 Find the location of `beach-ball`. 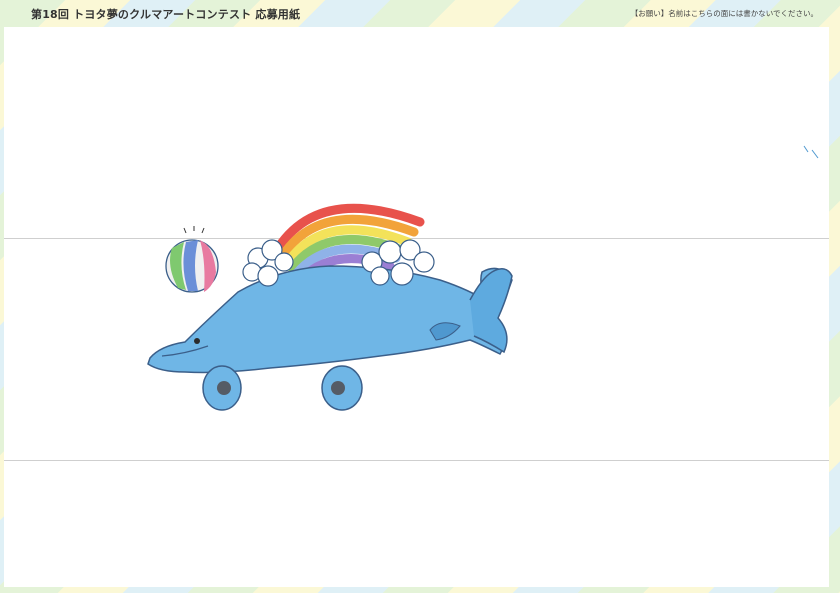

beach-ball is located at coordinates (192, 266).